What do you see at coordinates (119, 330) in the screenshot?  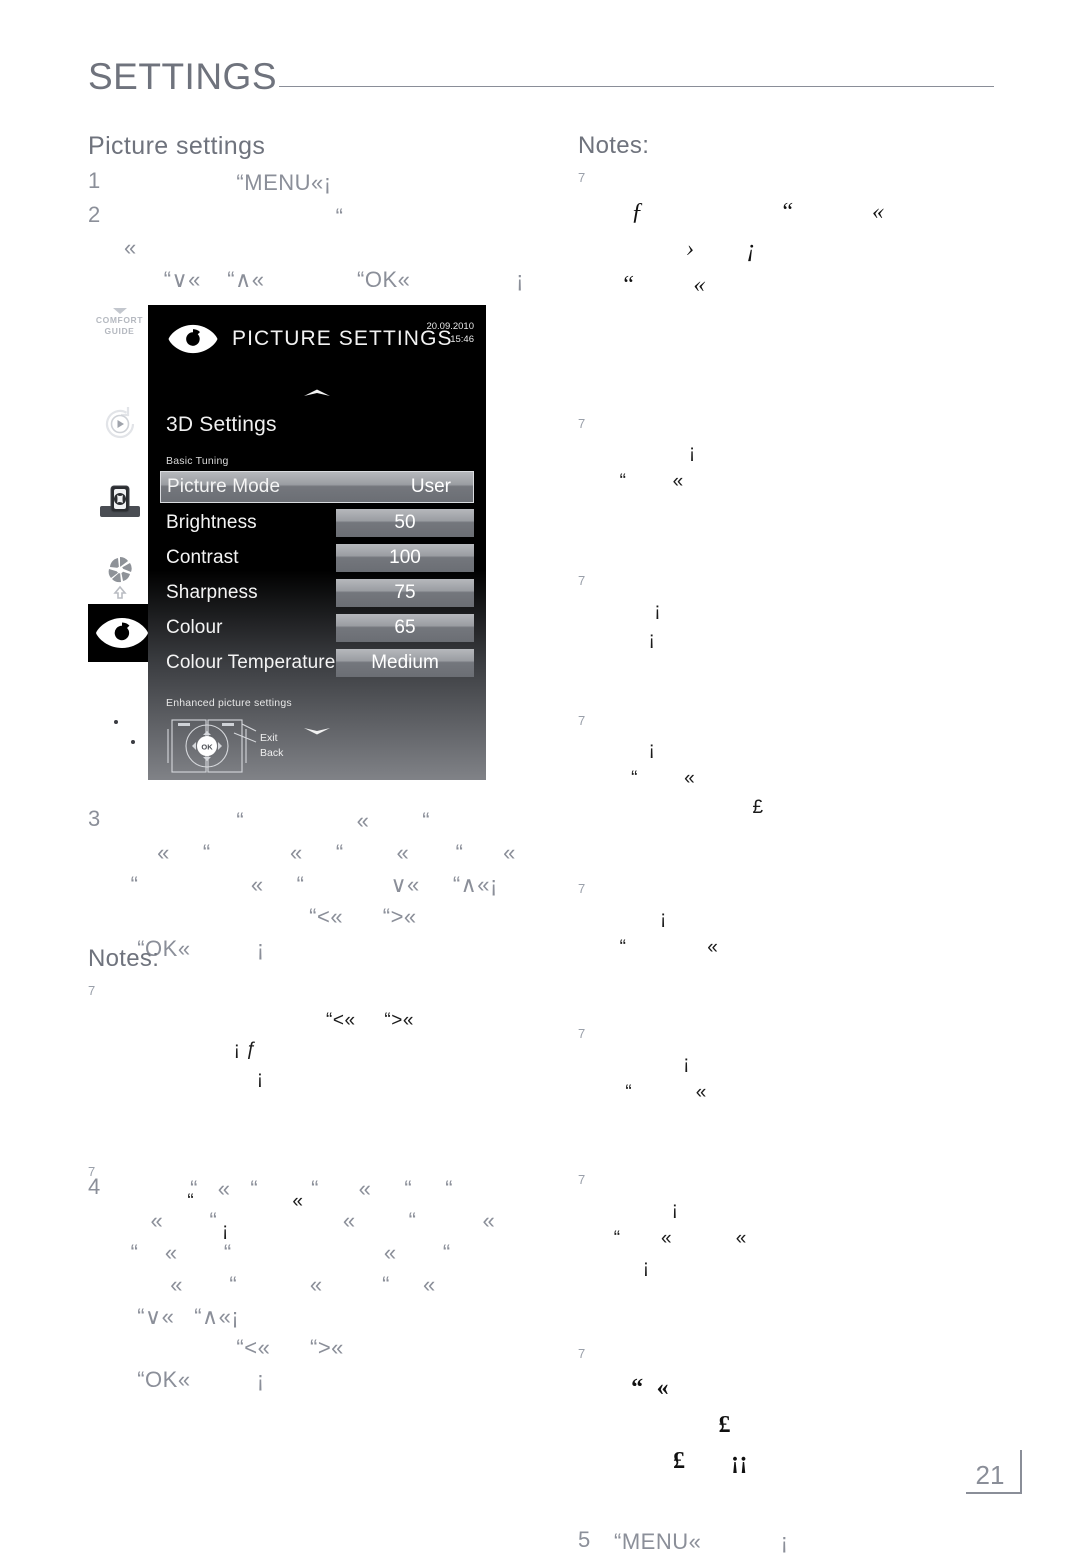 I see `comfort-guide-line2: GUIDE` at bounding box center [119, 330].